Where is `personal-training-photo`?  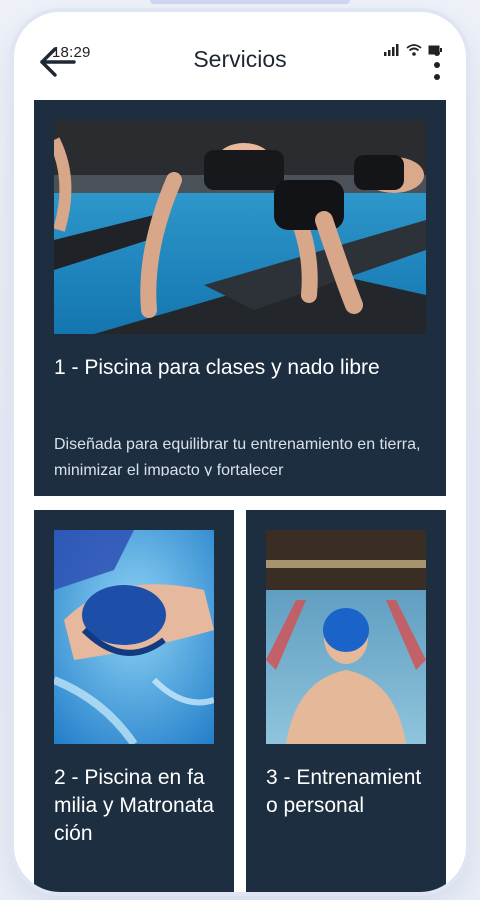
personal-training-photo is located at coordinates (346, 637).